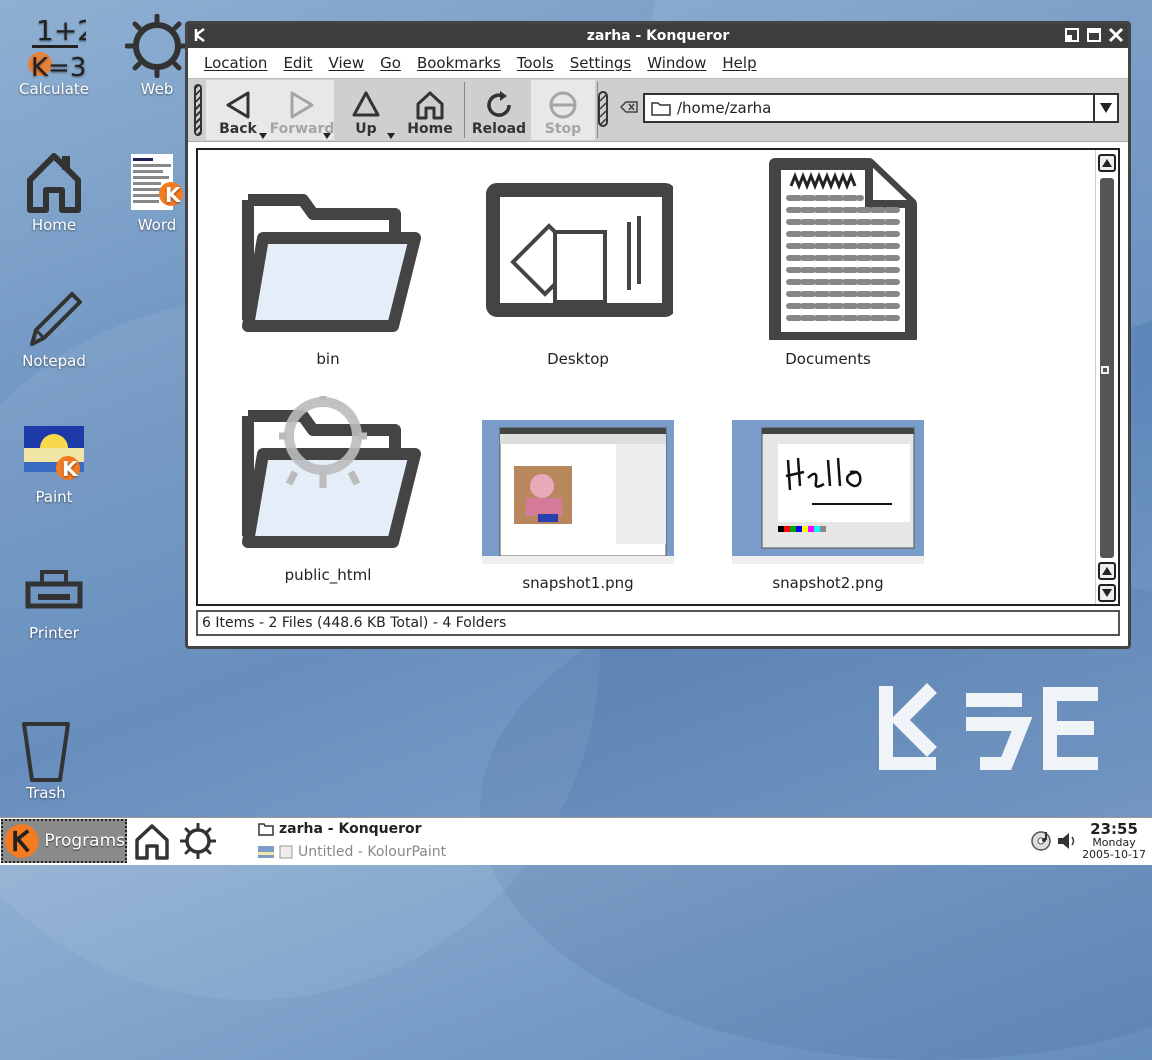  I want to click on location-toolbar-grip, so click(603, 109).